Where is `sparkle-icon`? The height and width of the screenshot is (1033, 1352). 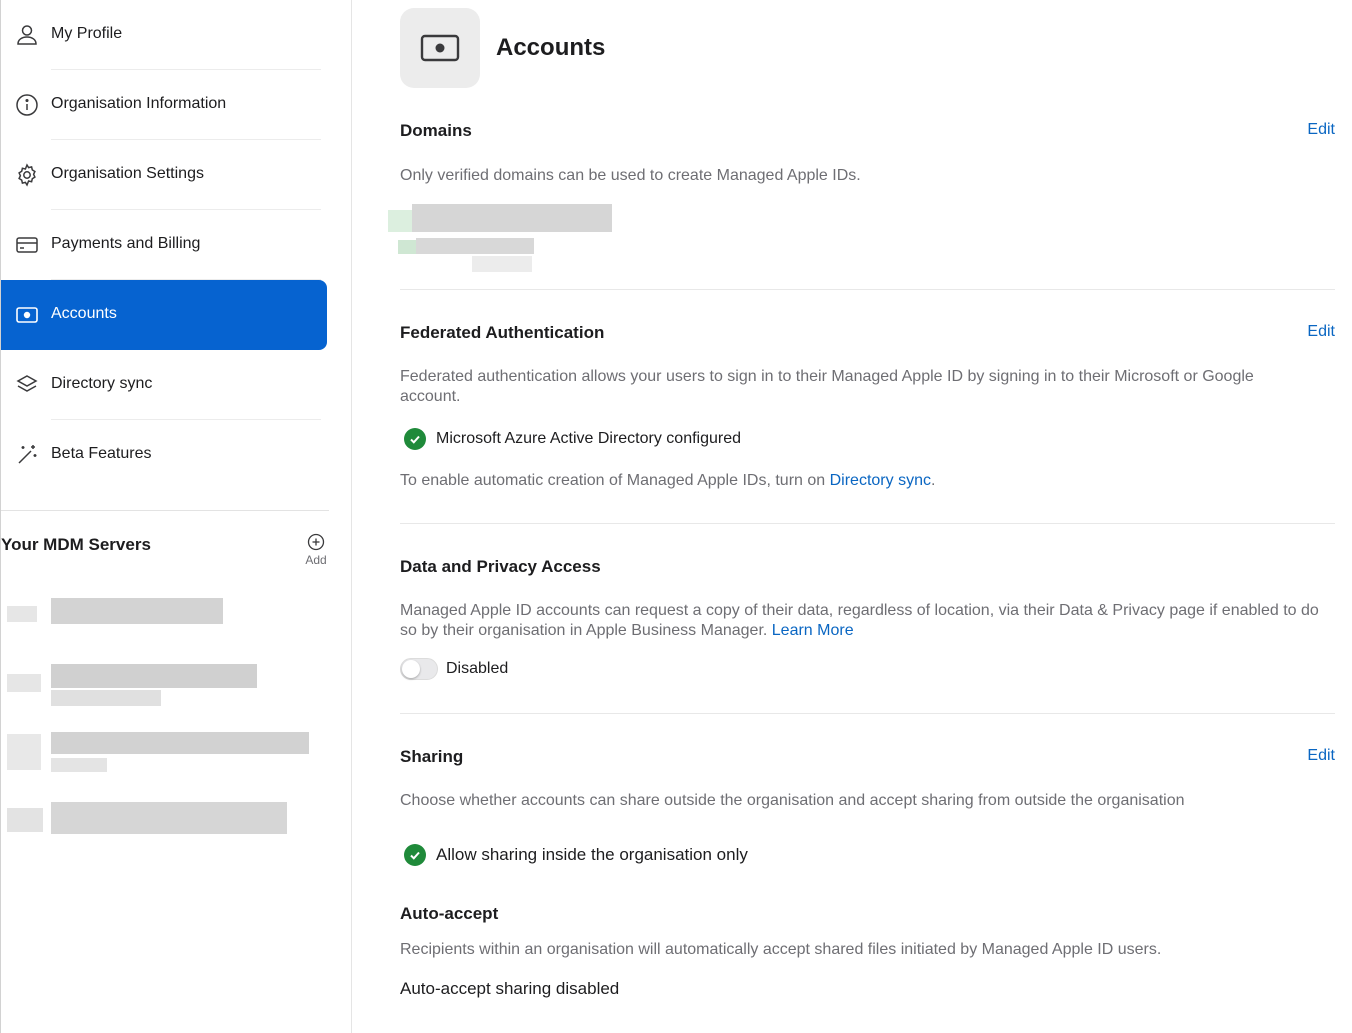
sparkle-icon is located at coordinates (27, 455).